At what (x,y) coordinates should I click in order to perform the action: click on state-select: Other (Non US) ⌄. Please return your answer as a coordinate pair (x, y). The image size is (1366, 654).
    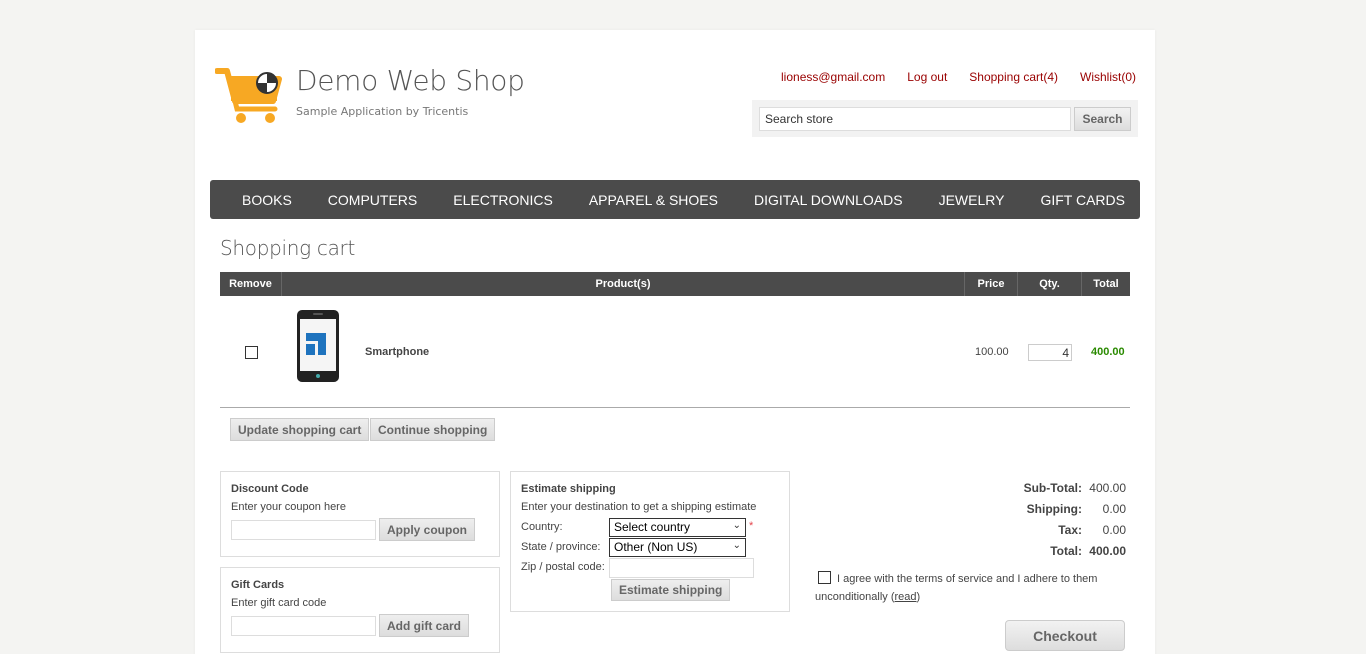
    Looking at the image, I should click on (677, 547).